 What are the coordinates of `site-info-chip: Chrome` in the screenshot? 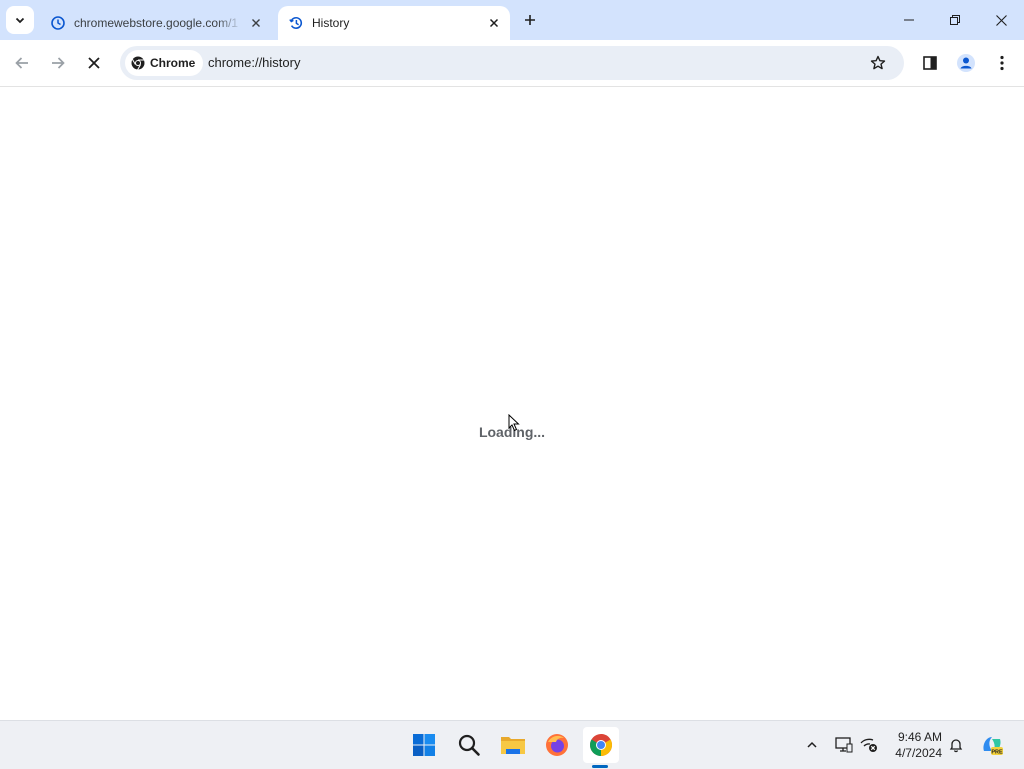 It's located at (164, 63).